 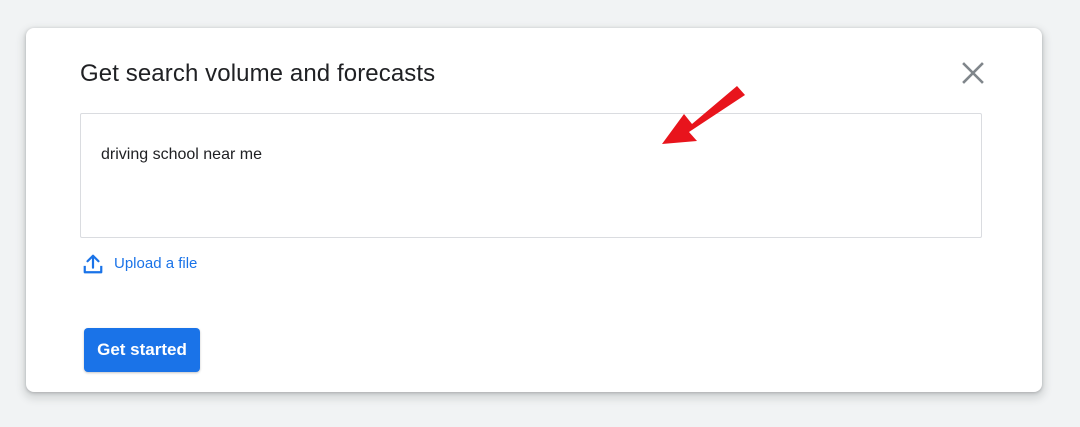 I want to click on upload-icon, so click(x=93, y=264).